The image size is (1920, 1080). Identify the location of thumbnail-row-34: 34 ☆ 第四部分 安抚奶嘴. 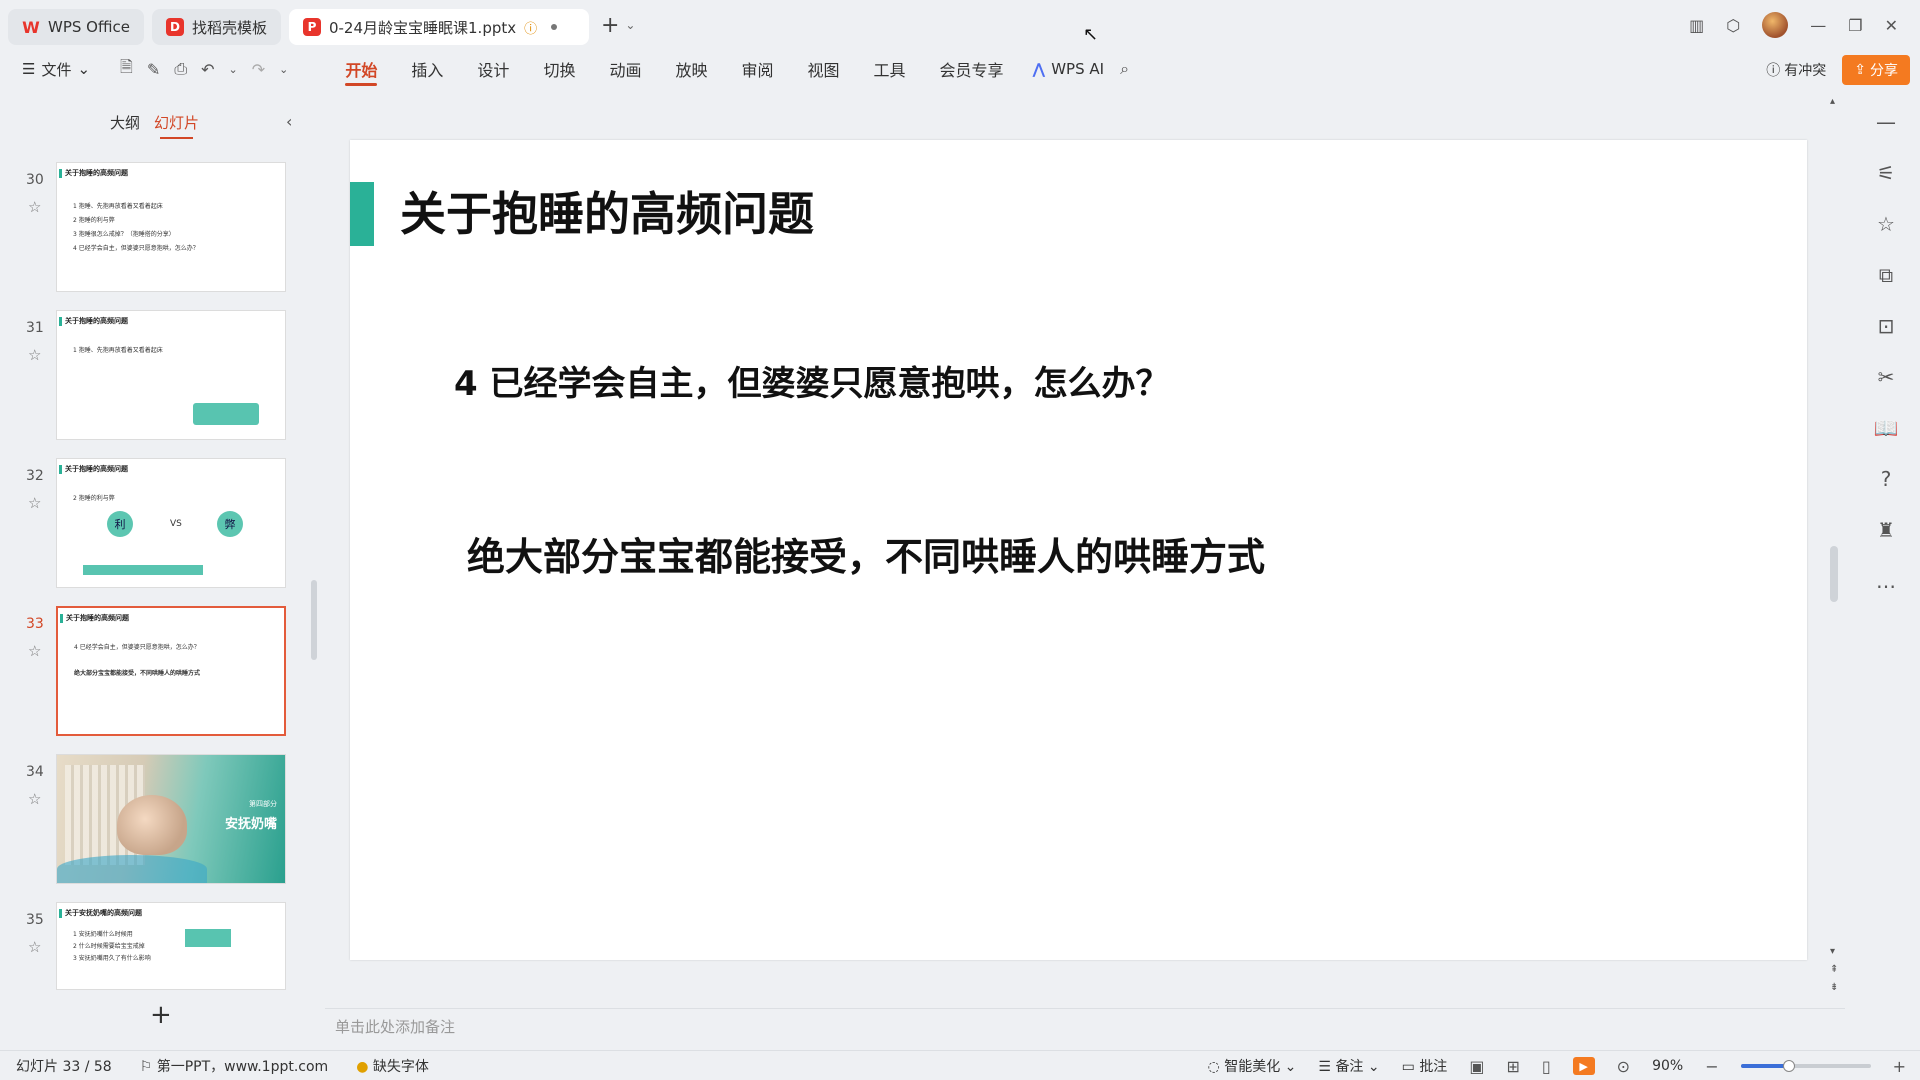
(150, 819).